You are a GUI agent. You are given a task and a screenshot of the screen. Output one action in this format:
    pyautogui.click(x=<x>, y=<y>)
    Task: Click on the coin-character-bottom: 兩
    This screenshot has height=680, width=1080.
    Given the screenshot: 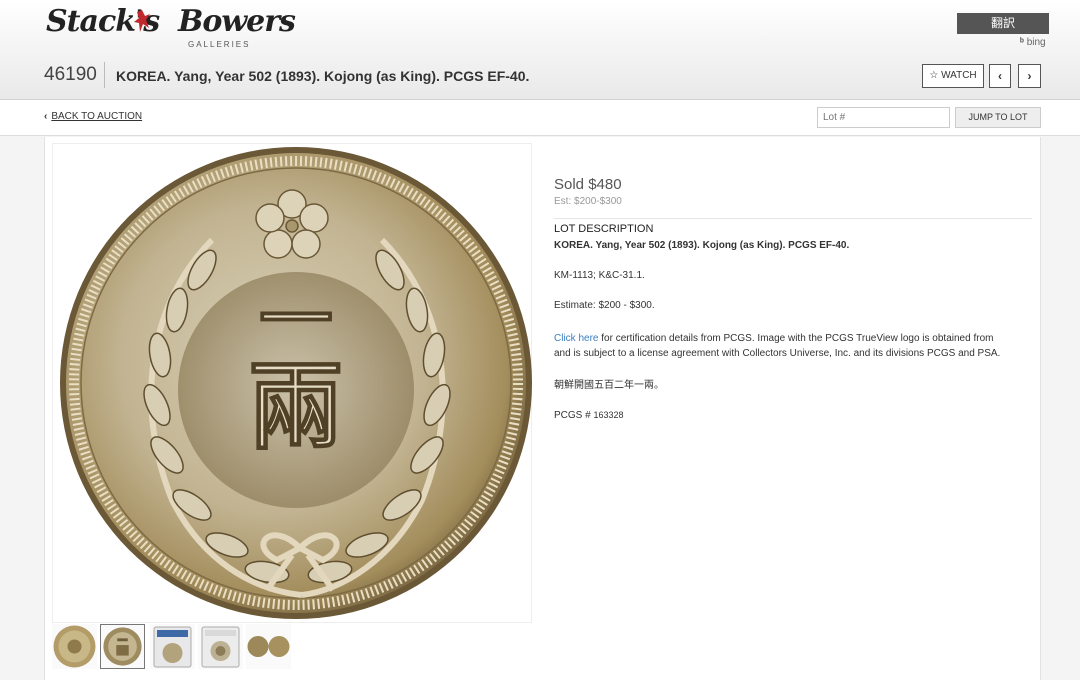 What is the action you would take?
    pyautogui.click(x=296, y=406)
    